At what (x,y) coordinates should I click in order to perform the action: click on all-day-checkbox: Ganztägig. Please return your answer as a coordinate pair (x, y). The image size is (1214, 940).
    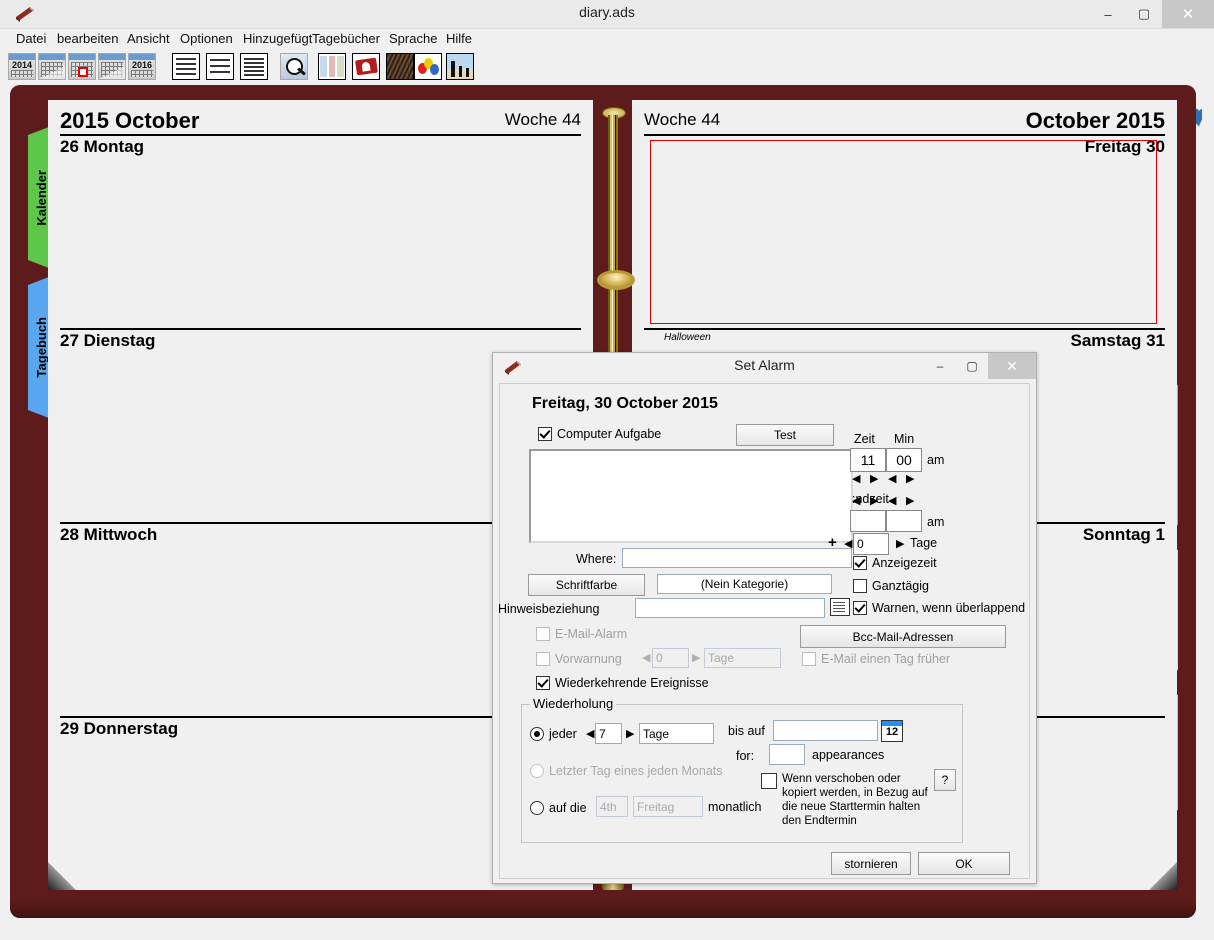
    Looking at the image, I should click on (891, 586).